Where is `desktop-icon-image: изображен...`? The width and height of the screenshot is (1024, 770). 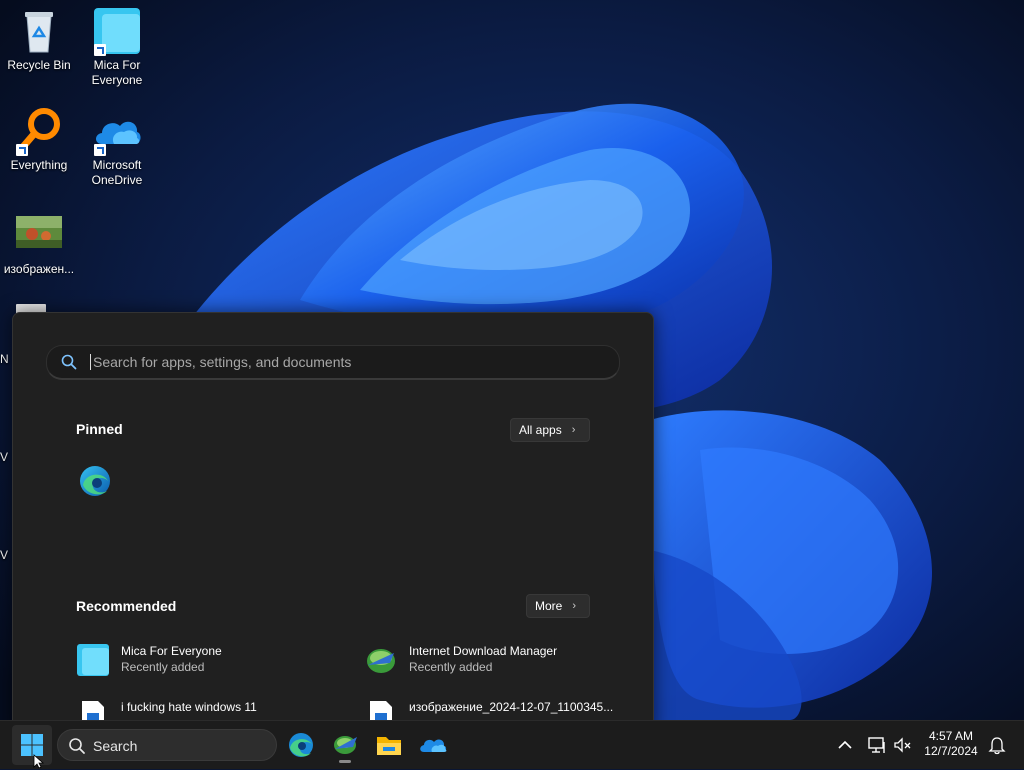
desktop-icon-image: изображен... is located at coordinates (39, 243).